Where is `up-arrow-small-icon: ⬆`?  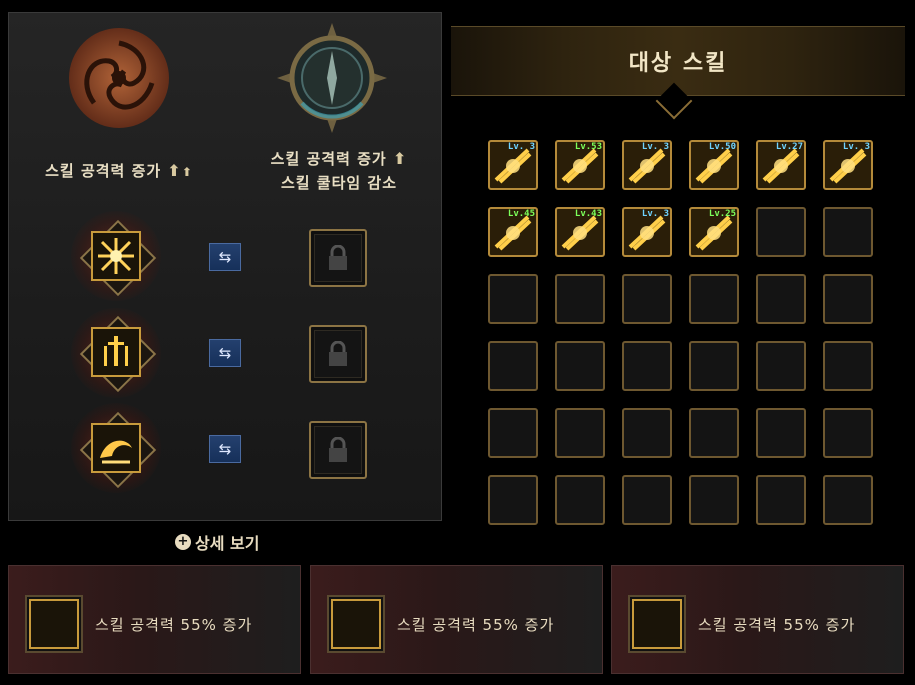 up-arrow-small-icon: ⬆ is located at coordinates (187, 172).